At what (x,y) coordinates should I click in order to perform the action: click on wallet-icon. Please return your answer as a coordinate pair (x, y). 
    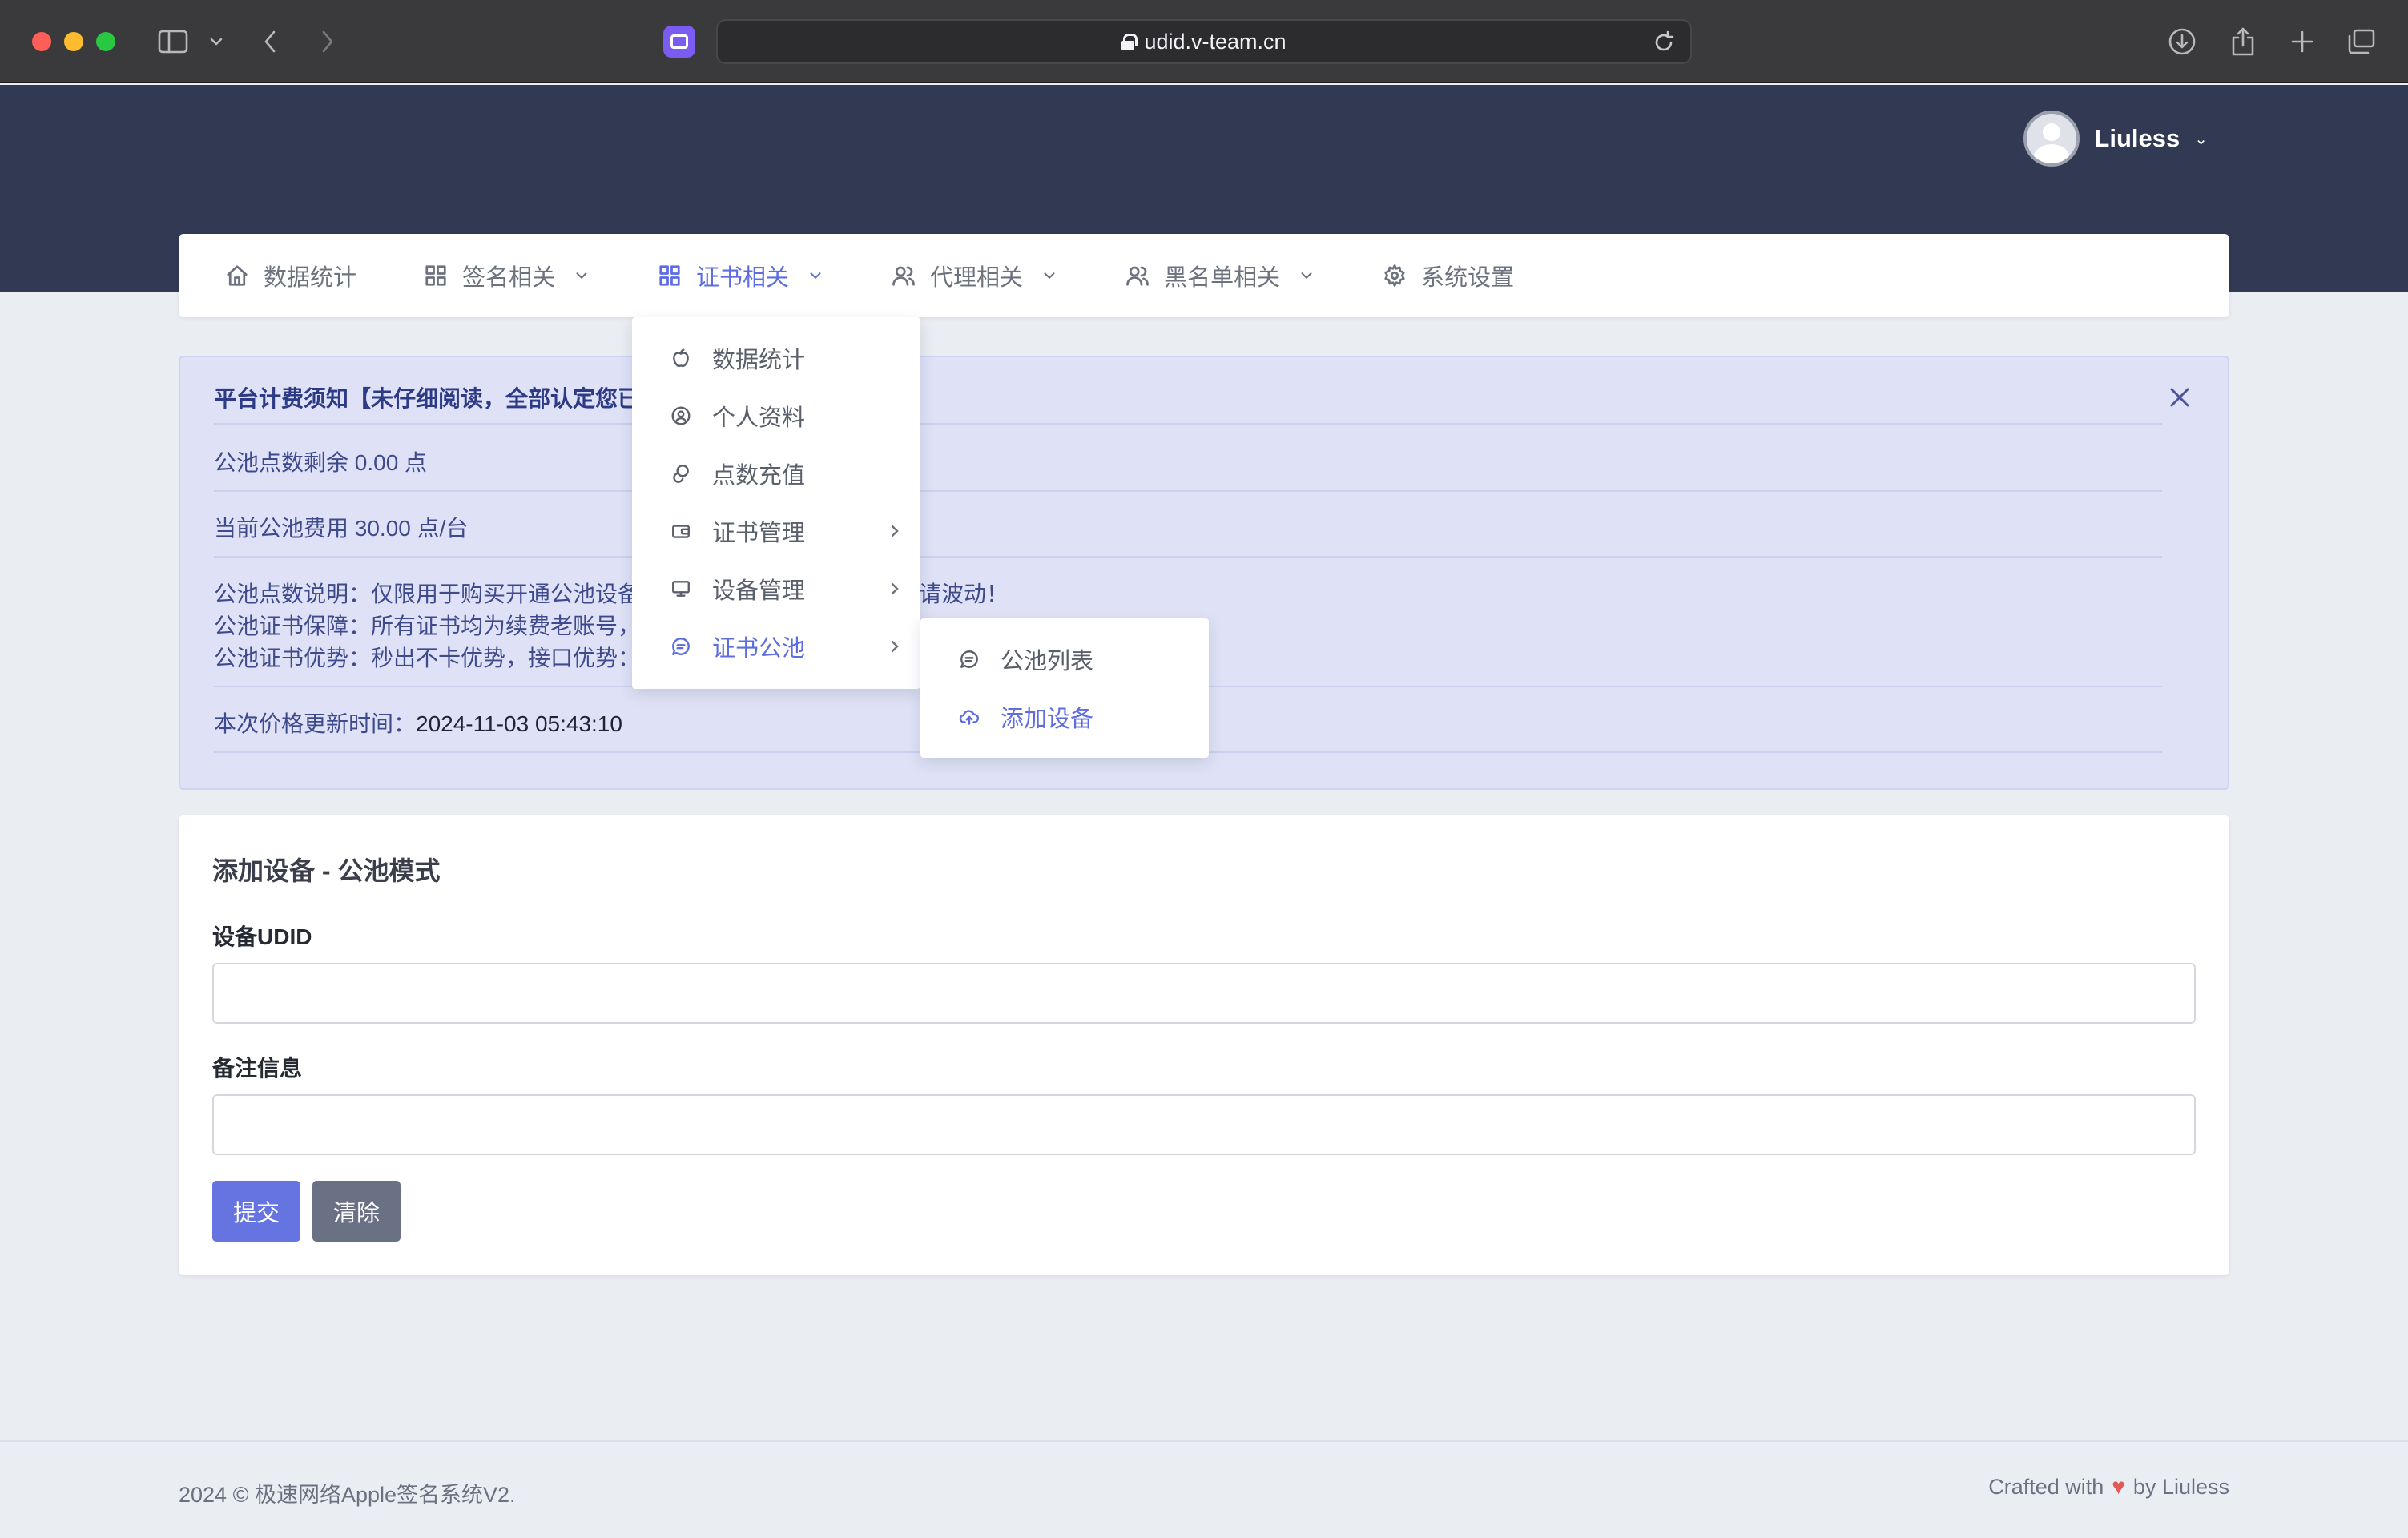
    Looking at the image, I should click on (681, 532).